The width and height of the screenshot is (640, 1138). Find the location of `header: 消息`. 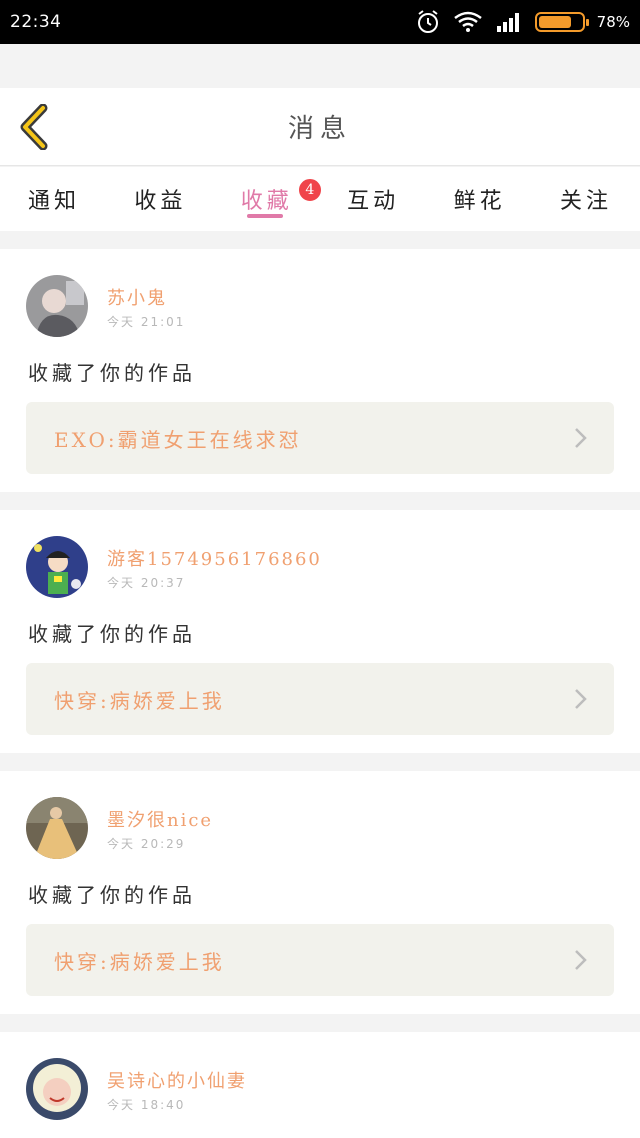

header: 消息 is located at coordinates (320, 127).